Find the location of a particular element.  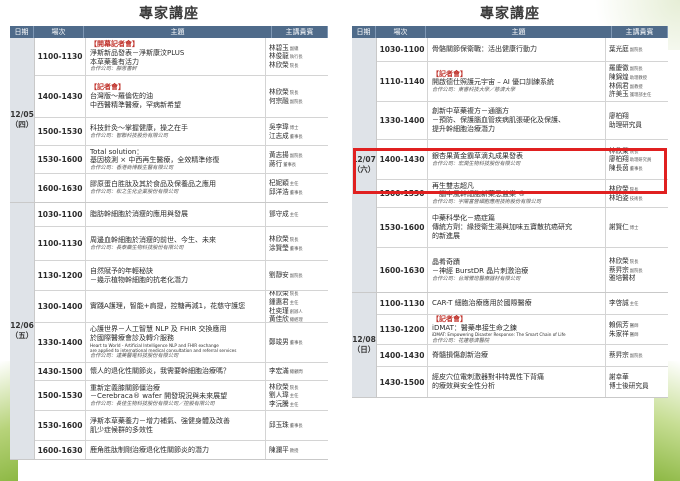

topic-line: 提升幹細胞治療潛力 is located at coordinates (463, 128).